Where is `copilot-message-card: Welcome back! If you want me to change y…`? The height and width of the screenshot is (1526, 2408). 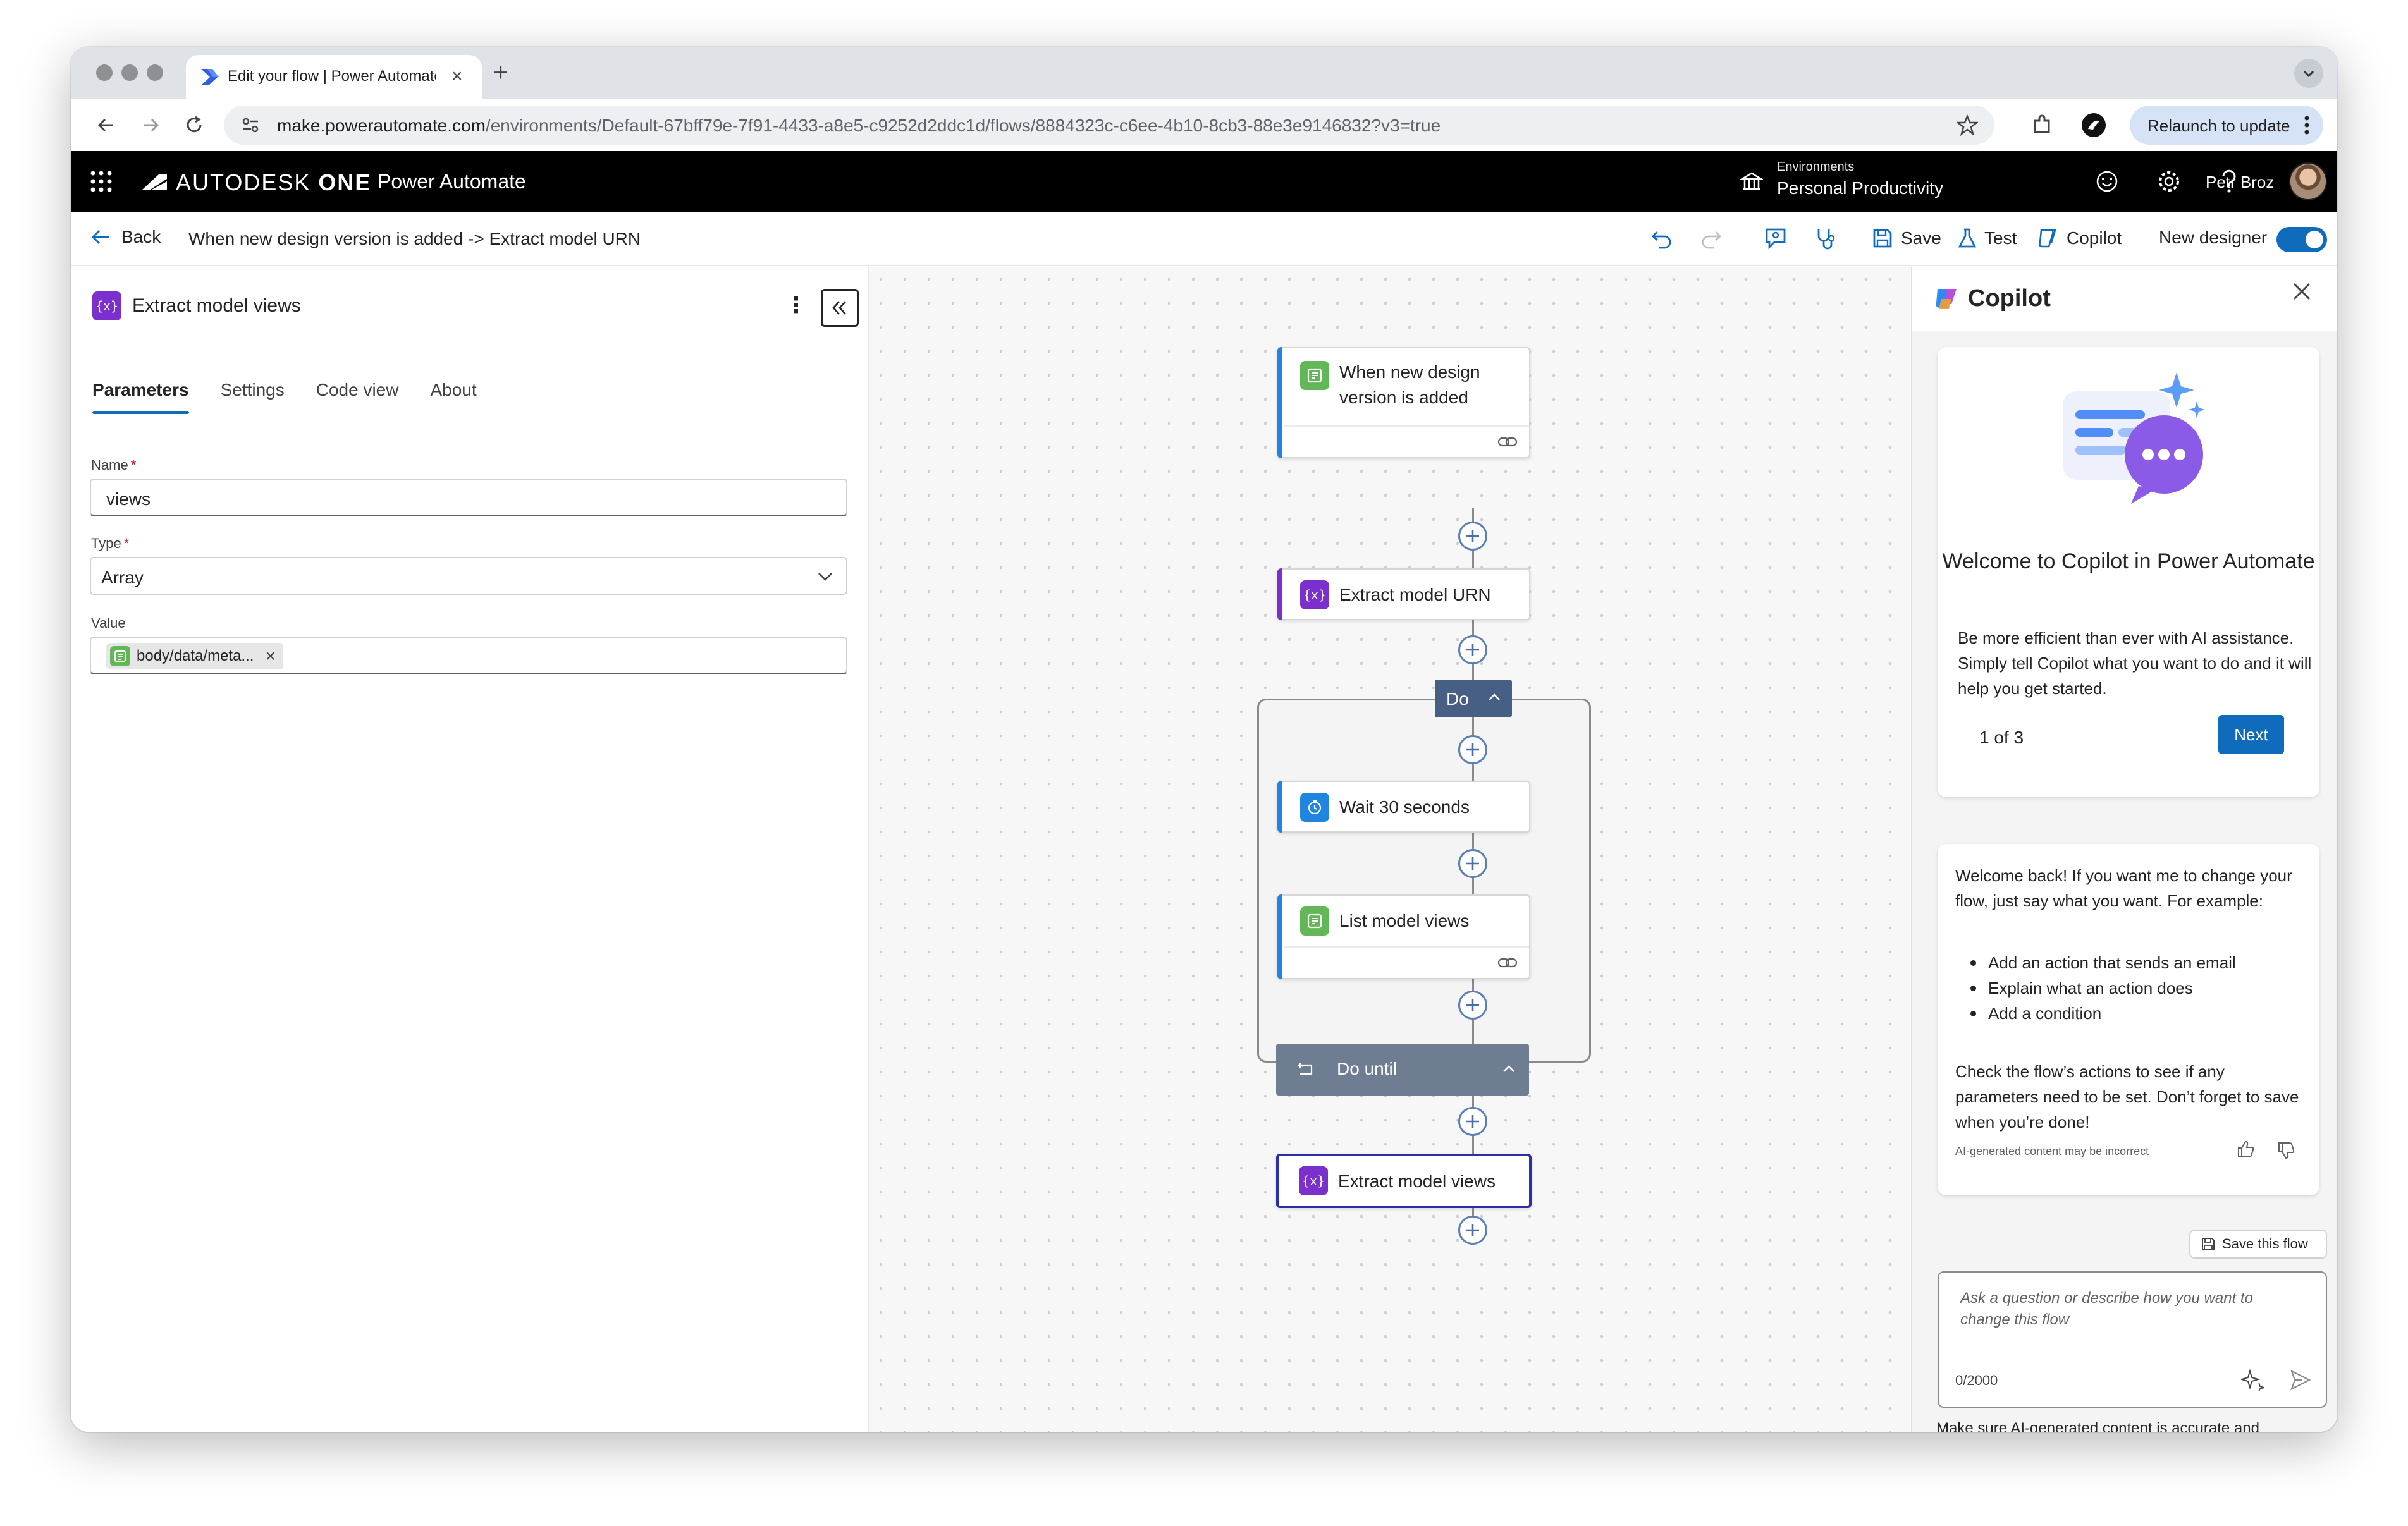 copilot-message-card: Welcome back! If you want me to change y… is located at coordinates (2128, 1019).